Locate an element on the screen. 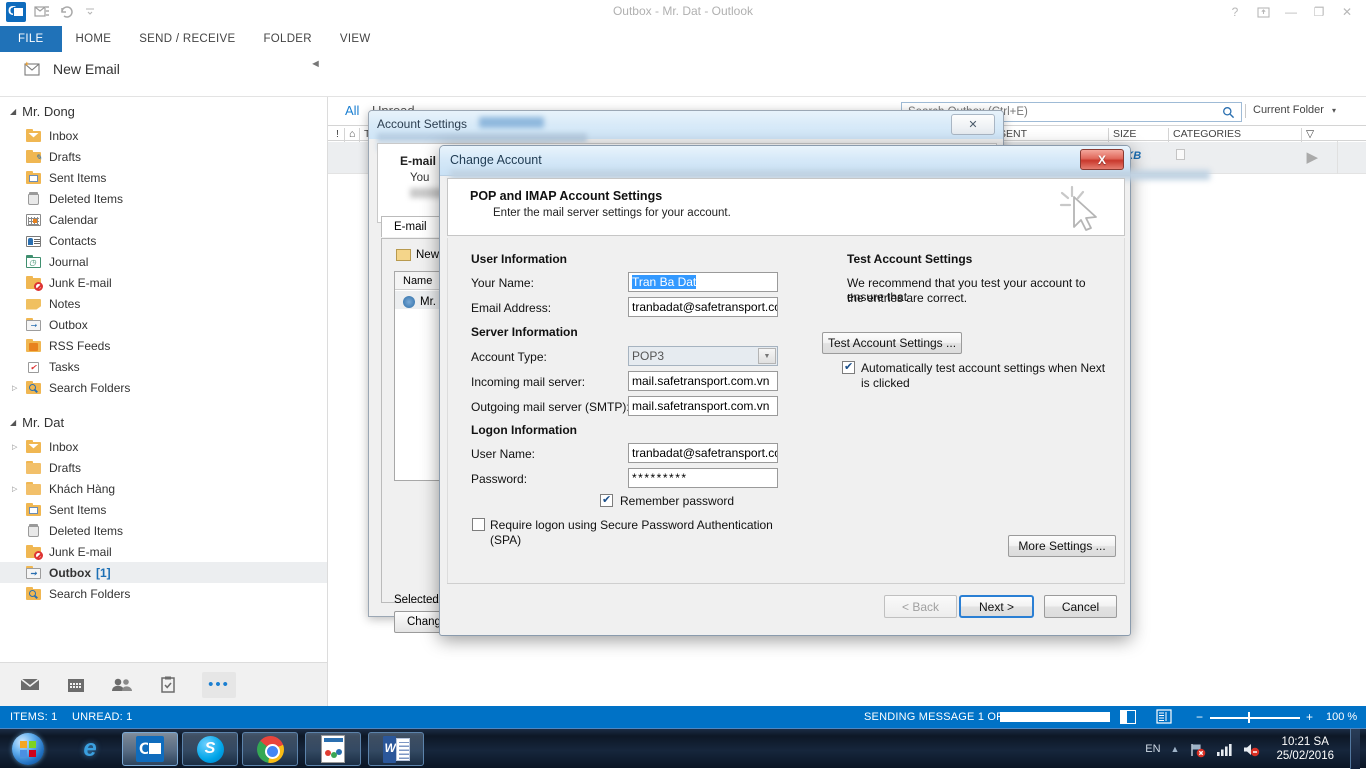  help-icon: ? is located at coordinates (1235, 12).